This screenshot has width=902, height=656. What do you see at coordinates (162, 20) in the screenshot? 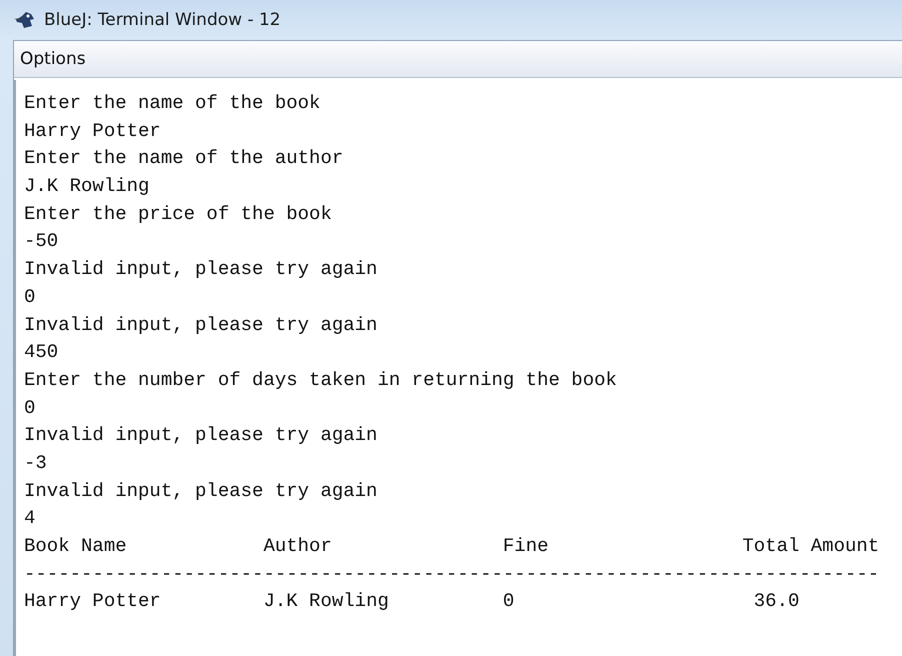
I see `window-title: BlueJ: Terminal Window - 12` at bounding box center [162, 20].